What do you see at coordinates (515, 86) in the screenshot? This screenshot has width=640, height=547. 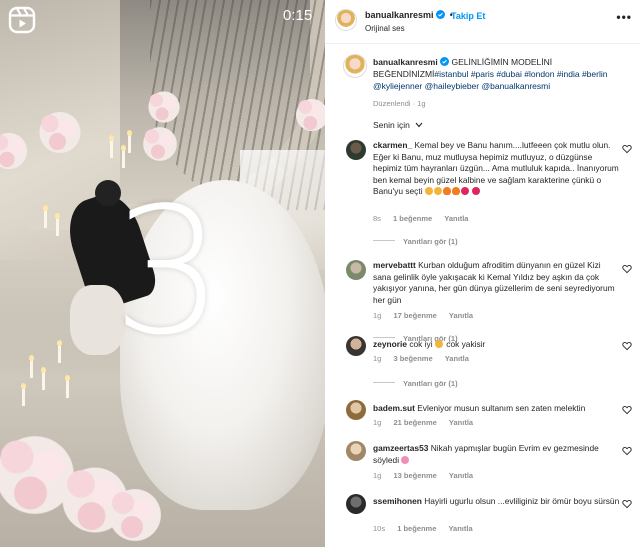 I see `mention: @banualkanresmi` at bounding box center [515, 86].